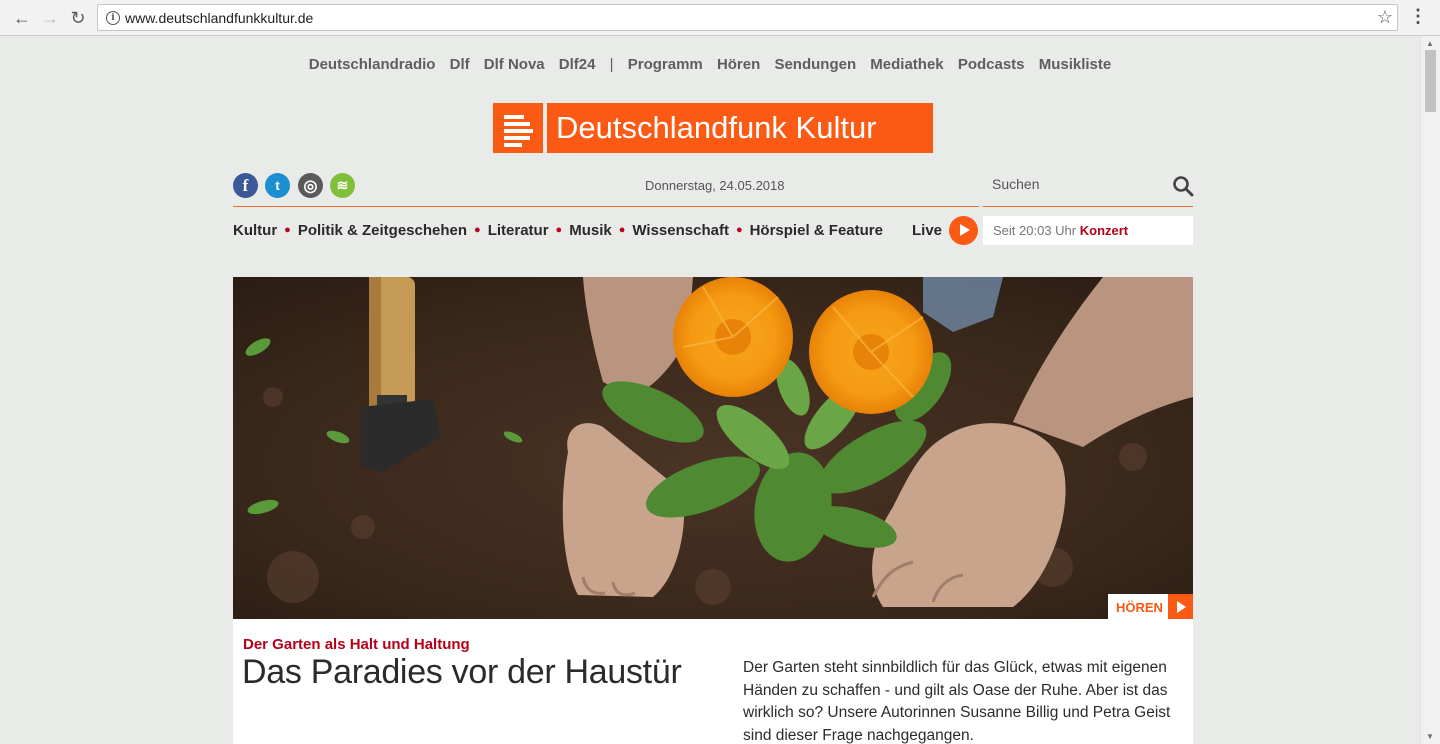 This screenshot has height=744, width=1440. I want to click on network-nav-item: Musikliste, so click(1075, 64).